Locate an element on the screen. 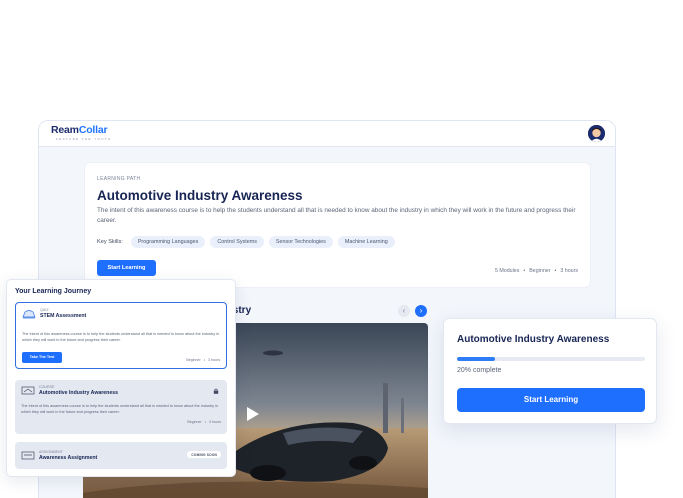 This screenshot has width=683, height=498. user-avatar is located at coordinates (596, 133).